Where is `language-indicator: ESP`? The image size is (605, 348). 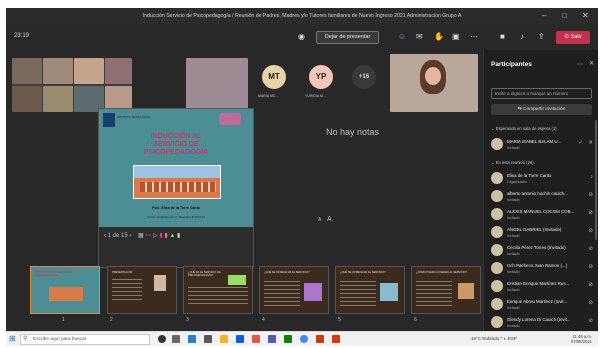
language-indicator: ESP is located at coordinates (512, 338).